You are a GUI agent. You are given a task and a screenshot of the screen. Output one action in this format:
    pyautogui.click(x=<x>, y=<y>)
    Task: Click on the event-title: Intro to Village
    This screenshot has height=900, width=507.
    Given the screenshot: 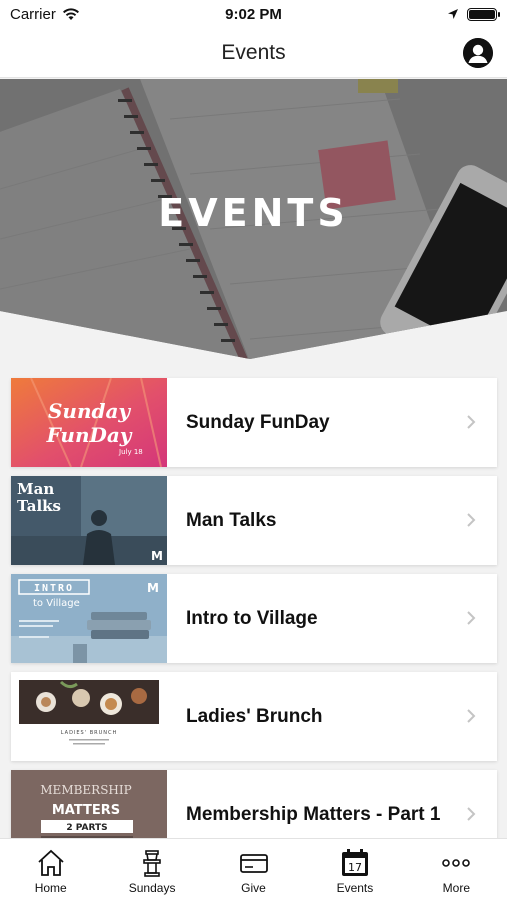 What is the action you would take?
    pyautogui.click(x=252, y=618)
    